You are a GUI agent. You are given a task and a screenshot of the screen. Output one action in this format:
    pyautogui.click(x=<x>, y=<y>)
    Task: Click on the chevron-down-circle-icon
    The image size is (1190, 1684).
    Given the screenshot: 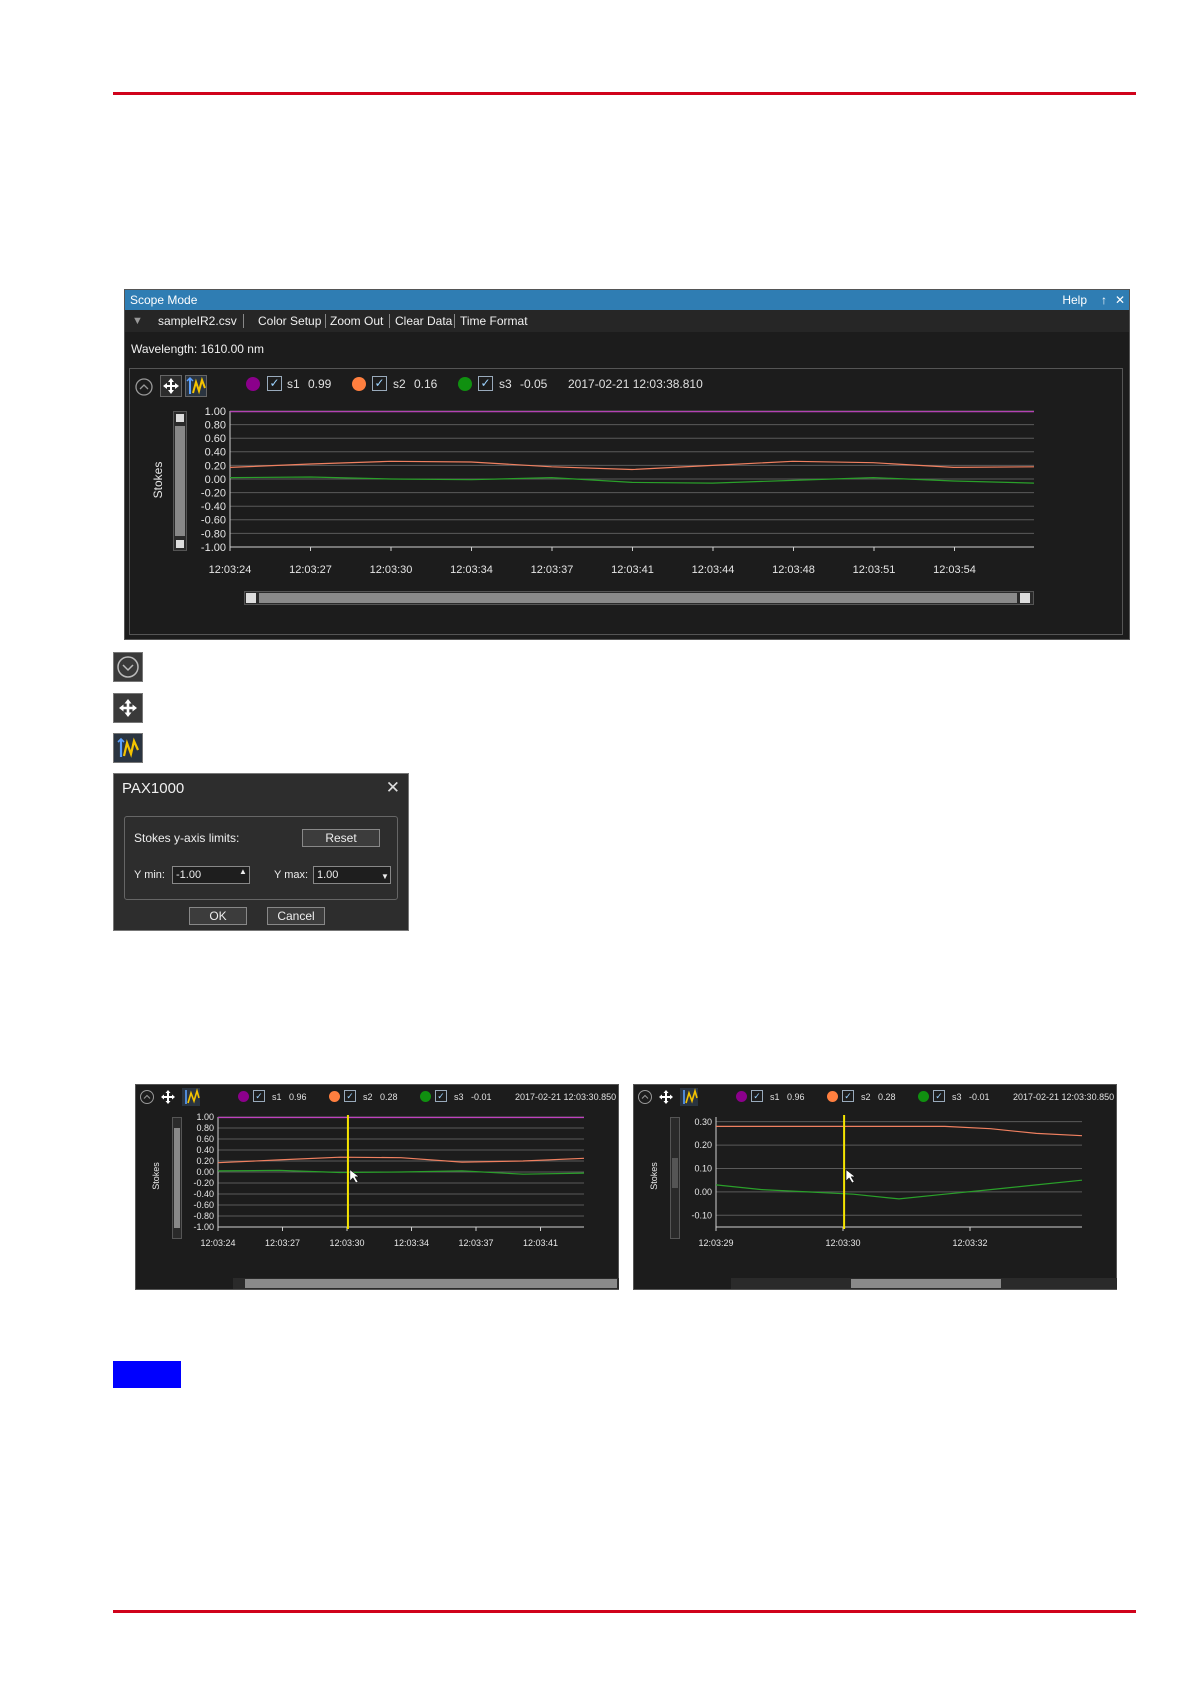 What is the action you would take?
    pyautogui.click(x=128, y=667)
    